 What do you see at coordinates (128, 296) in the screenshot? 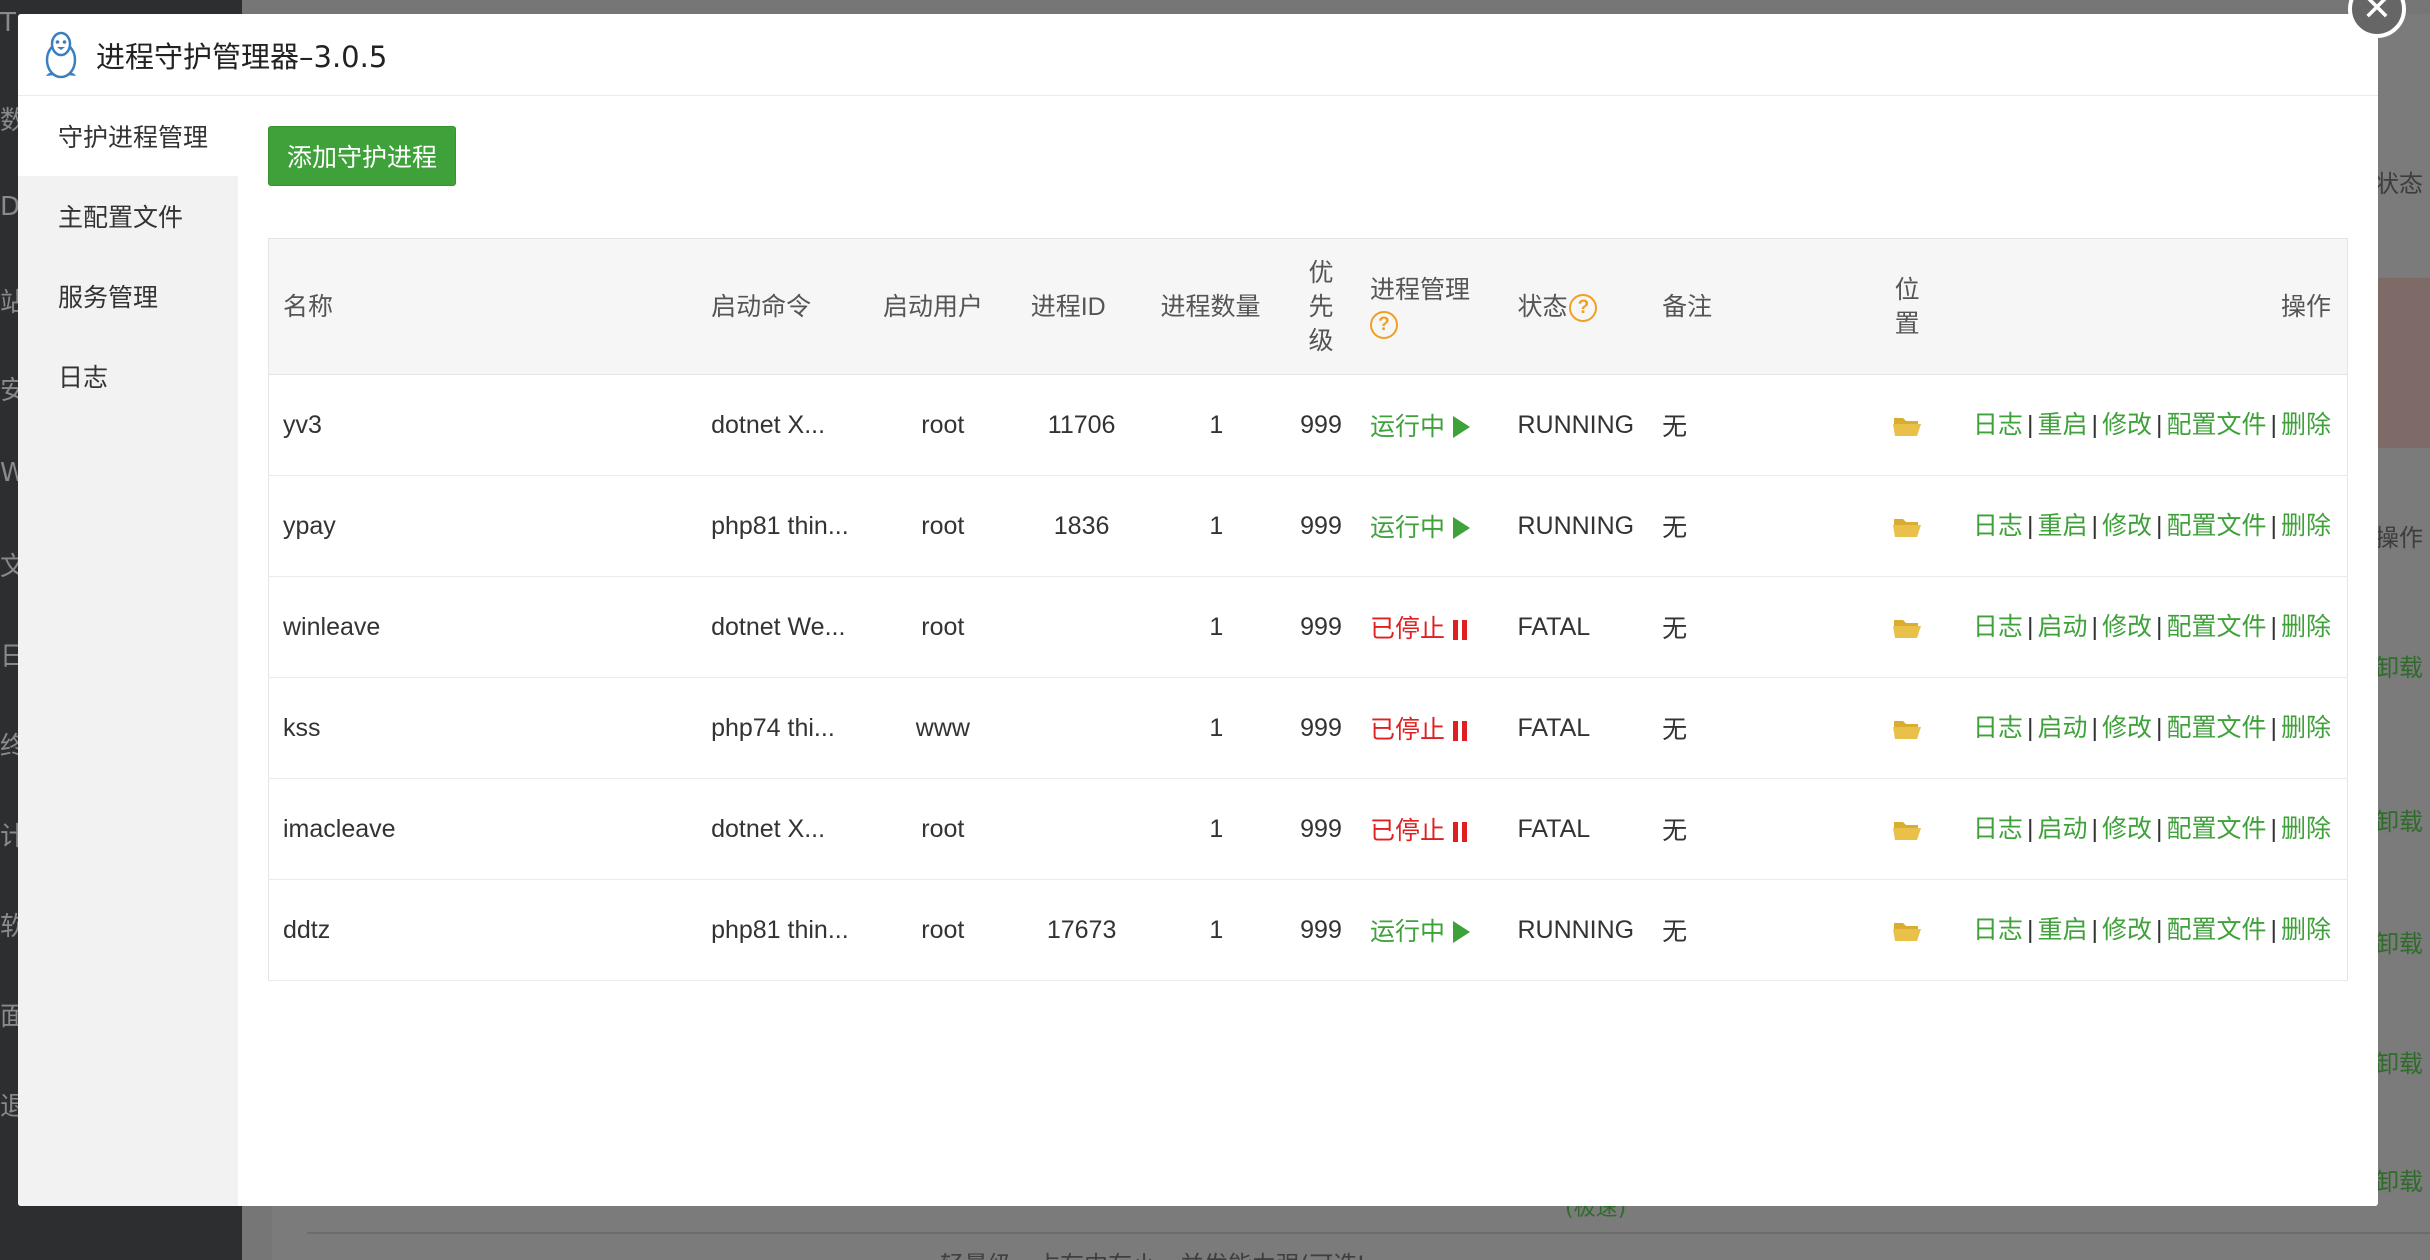
I see `nav-item-service-management: 服务管理` at bounding box center [128, 296].